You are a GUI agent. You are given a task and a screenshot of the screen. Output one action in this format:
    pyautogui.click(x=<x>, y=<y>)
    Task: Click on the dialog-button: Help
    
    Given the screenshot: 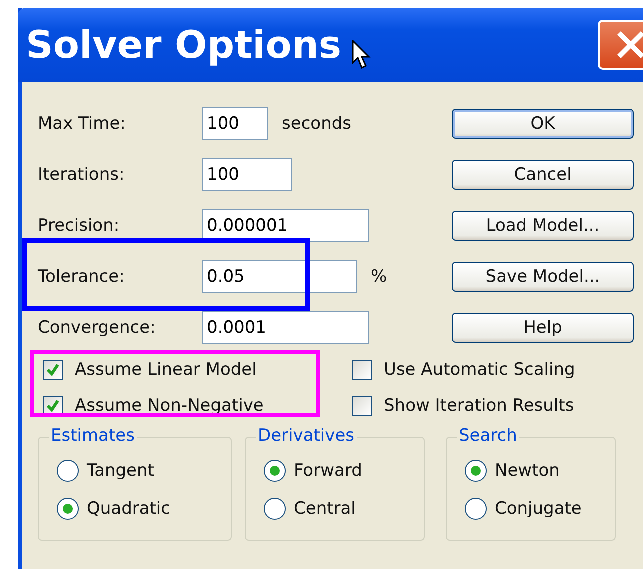 What is the action you would take?
    pyautogui.click(x=543, y=328)
    